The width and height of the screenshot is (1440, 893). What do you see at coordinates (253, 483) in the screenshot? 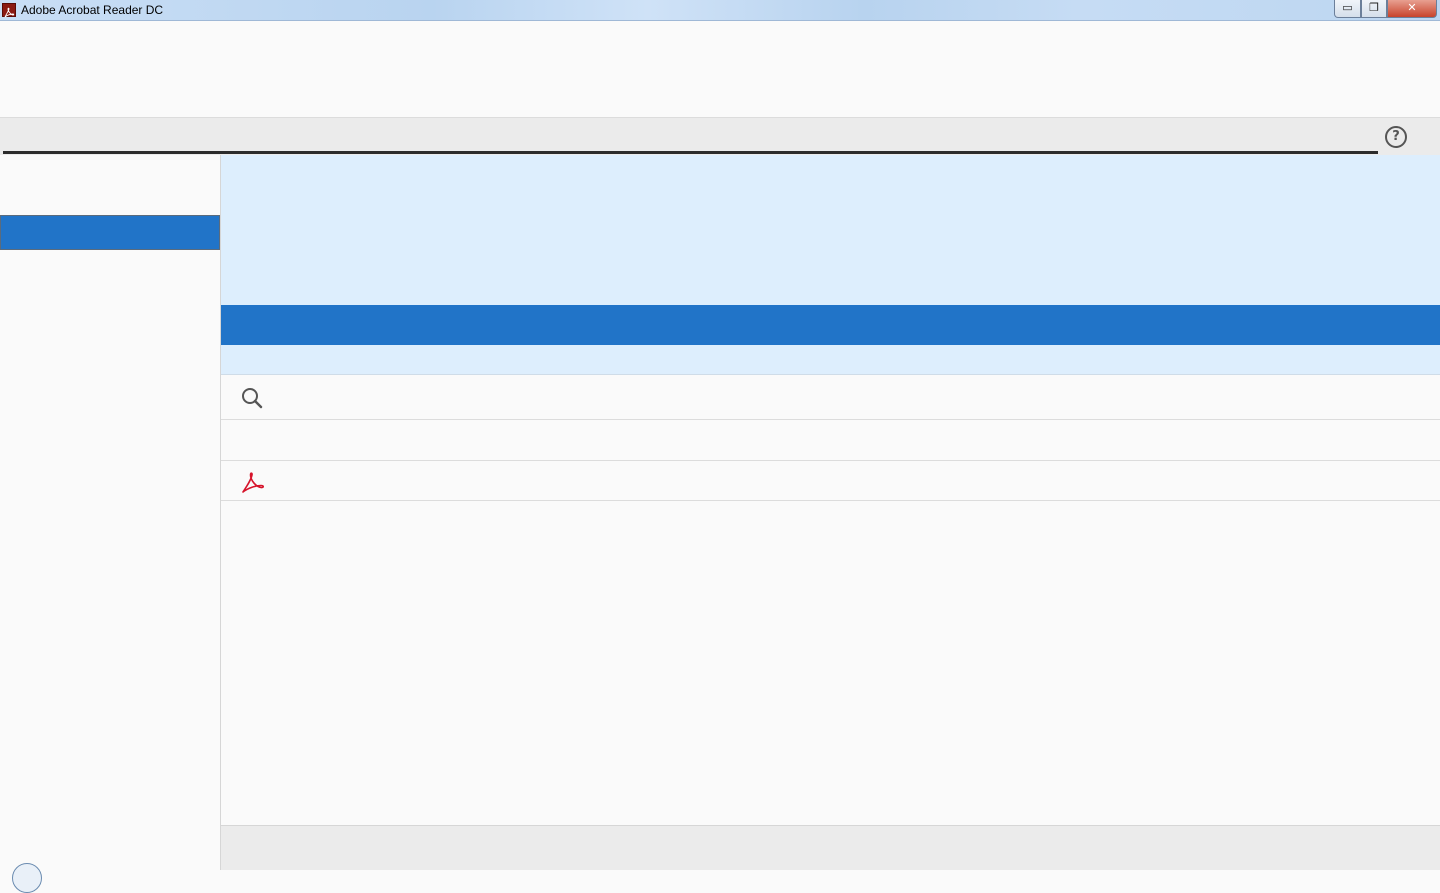
I see `pdf-icon` at bounding box center [253, 483].